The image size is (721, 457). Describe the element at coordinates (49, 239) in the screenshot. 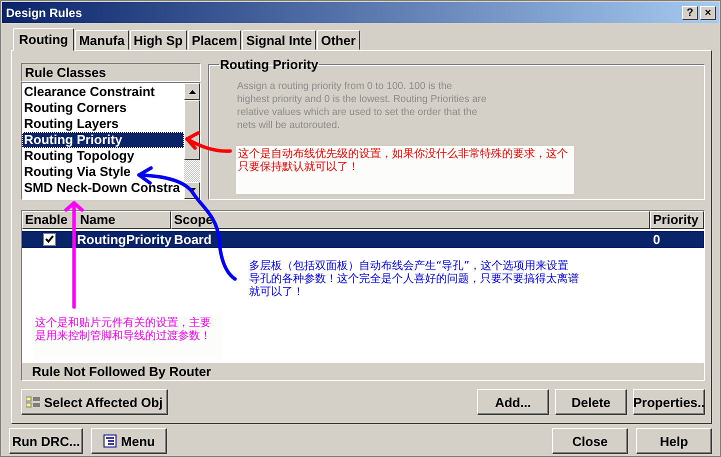

I see `checkbox` at that location.